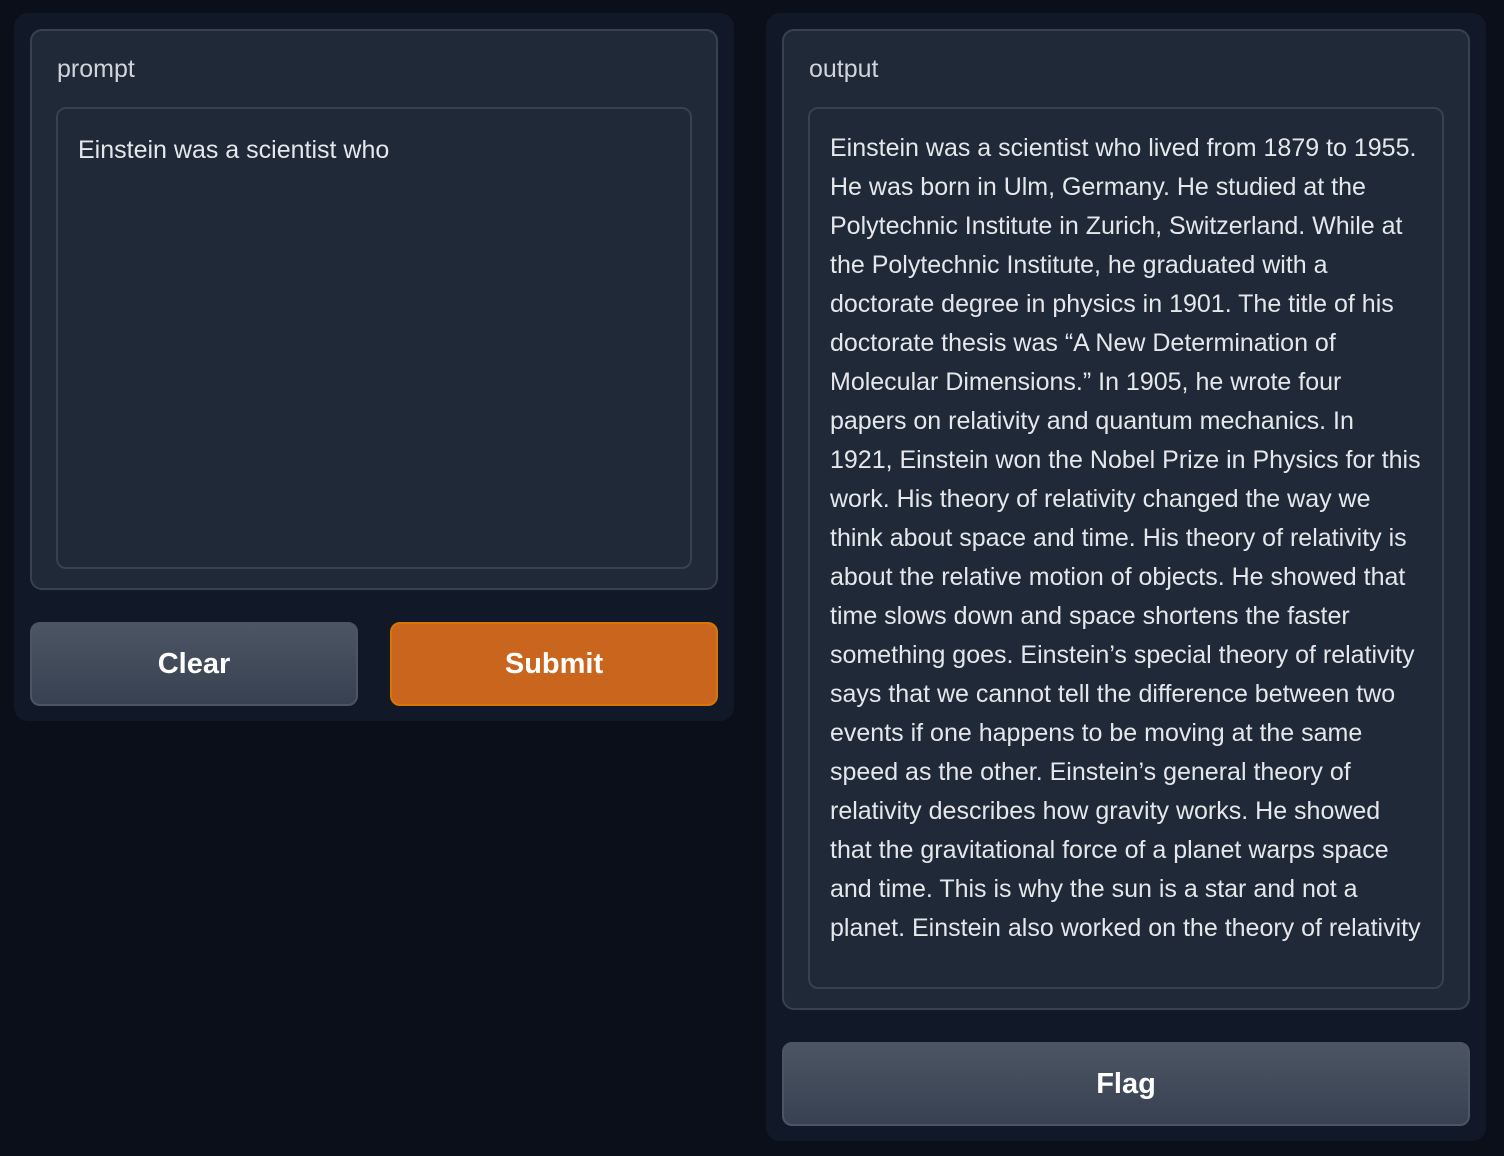  Describe the element at coordinates (1126, 1084) in the screenshot. I see `flag-button: Flag` at that location.